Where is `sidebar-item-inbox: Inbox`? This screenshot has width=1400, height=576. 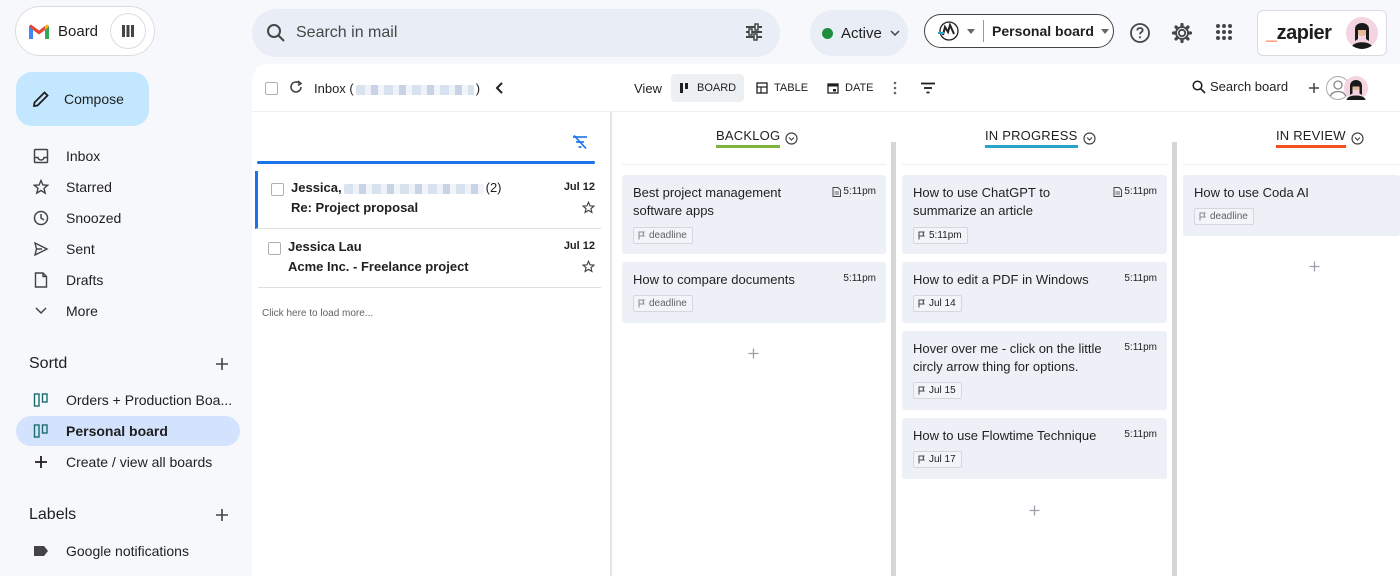
sidebar-item-inbox: Inbox is located at coordinates (128, 156).